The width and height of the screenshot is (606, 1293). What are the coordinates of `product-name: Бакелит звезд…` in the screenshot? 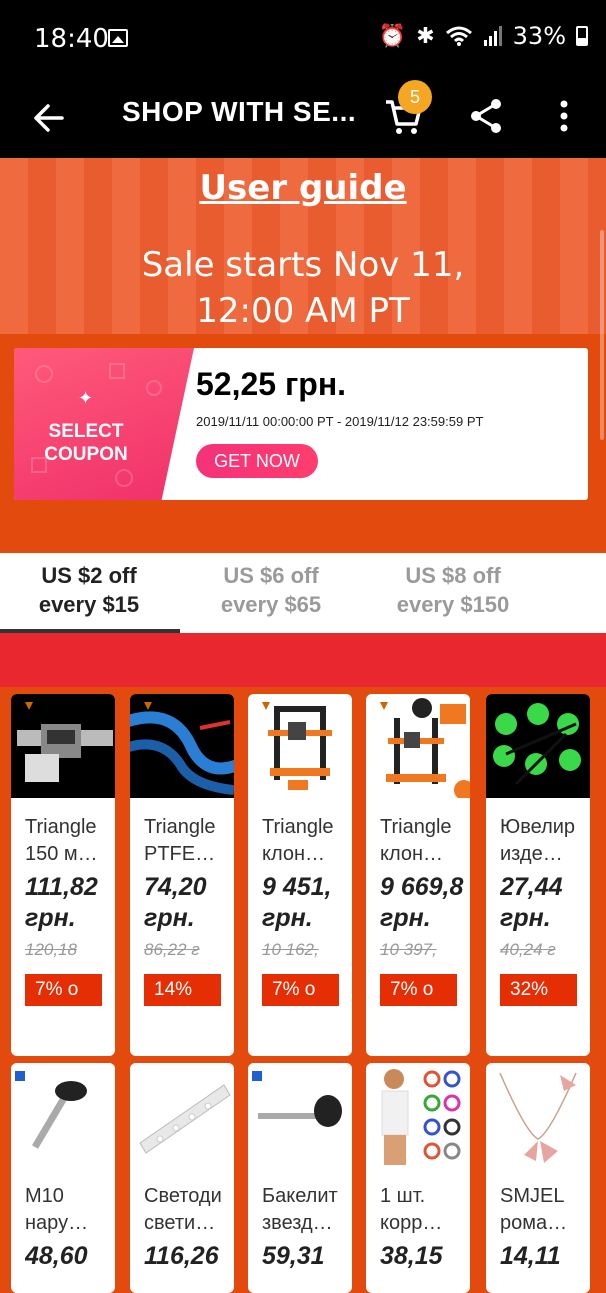 It's located at (300, 1209).